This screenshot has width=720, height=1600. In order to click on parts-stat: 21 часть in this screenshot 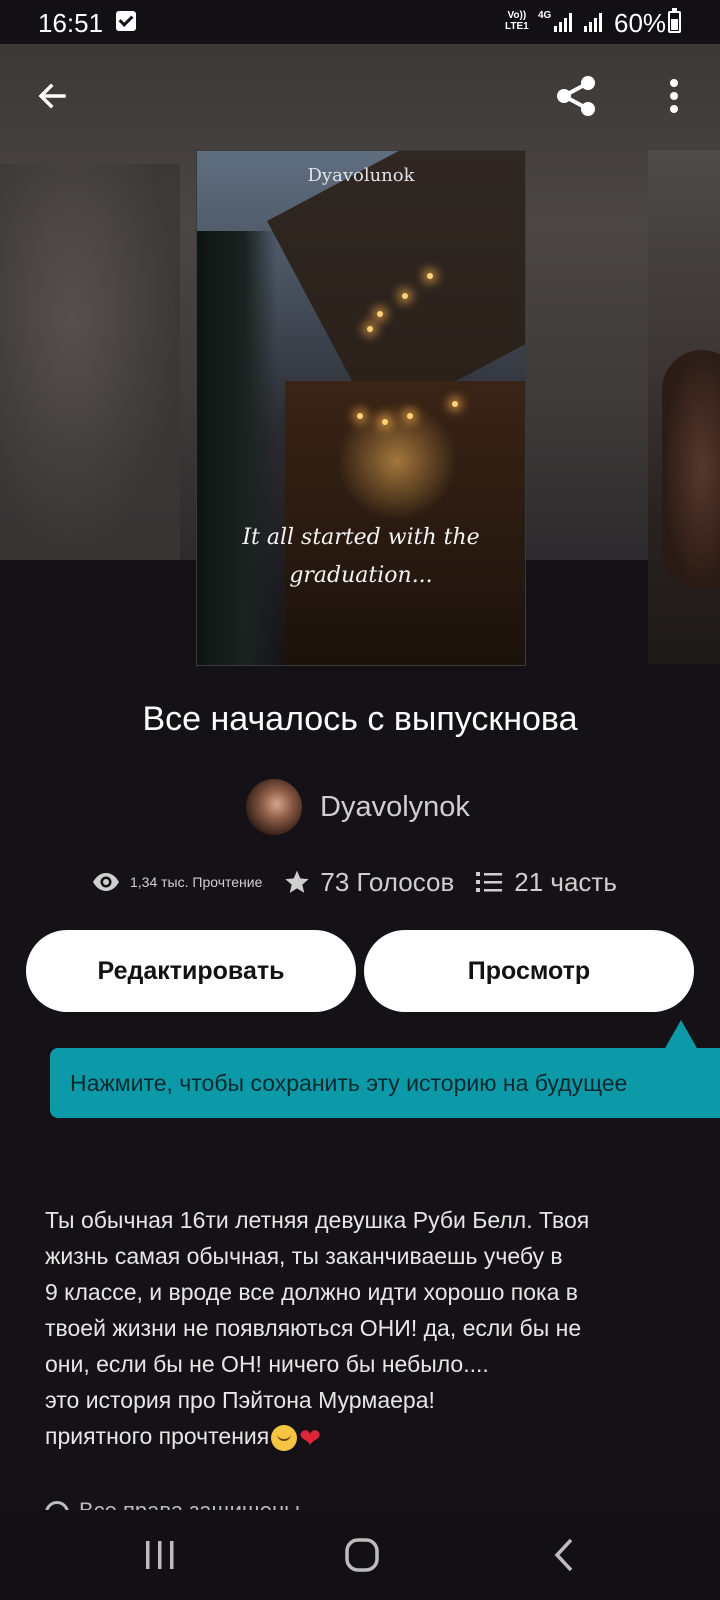, I will do `click(546, 882)`.